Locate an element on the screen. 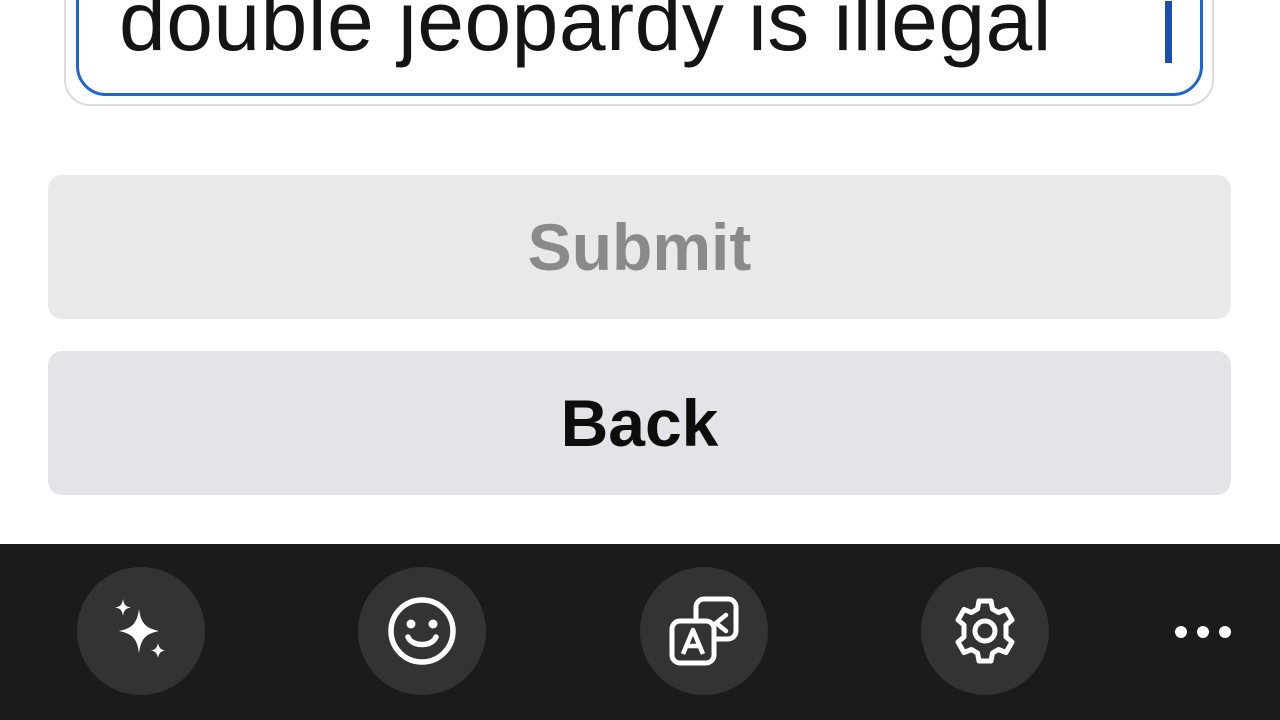 The image size is (1280, 720). more-icon is located at coordinates (1203, 632).